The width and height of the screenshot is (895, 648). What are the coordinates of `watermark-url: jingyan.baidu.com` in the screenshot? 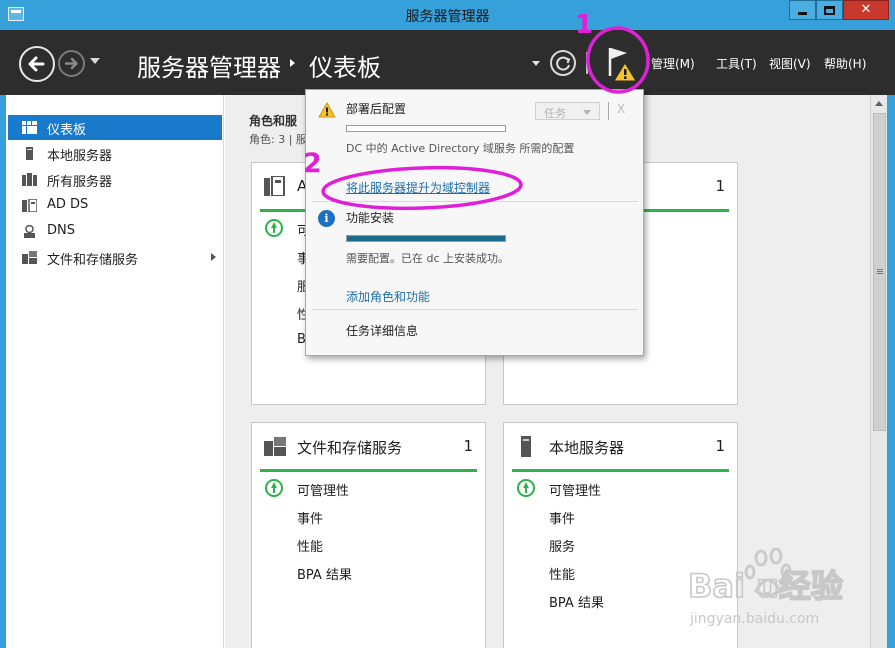 It's located at (754, 619).